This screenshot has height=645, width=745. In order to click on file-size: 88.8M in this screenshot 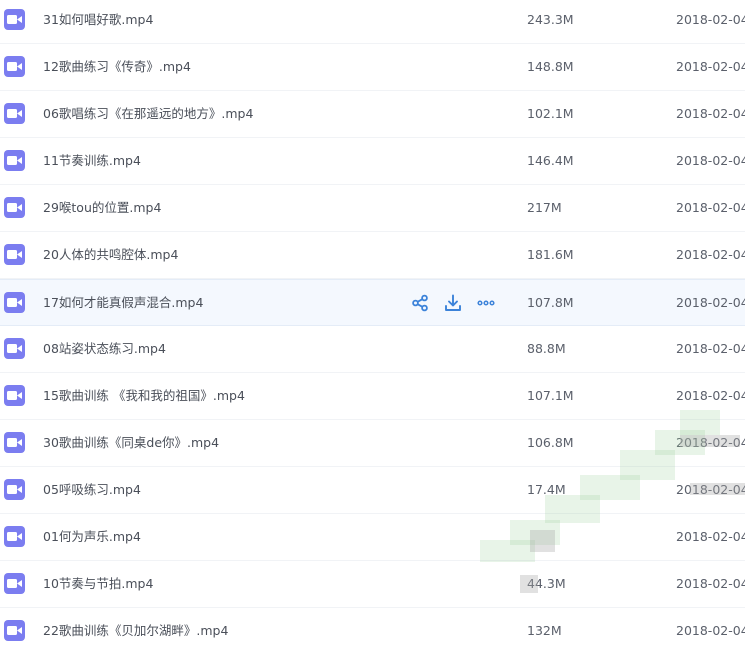, I will do `click(546, 348)`.